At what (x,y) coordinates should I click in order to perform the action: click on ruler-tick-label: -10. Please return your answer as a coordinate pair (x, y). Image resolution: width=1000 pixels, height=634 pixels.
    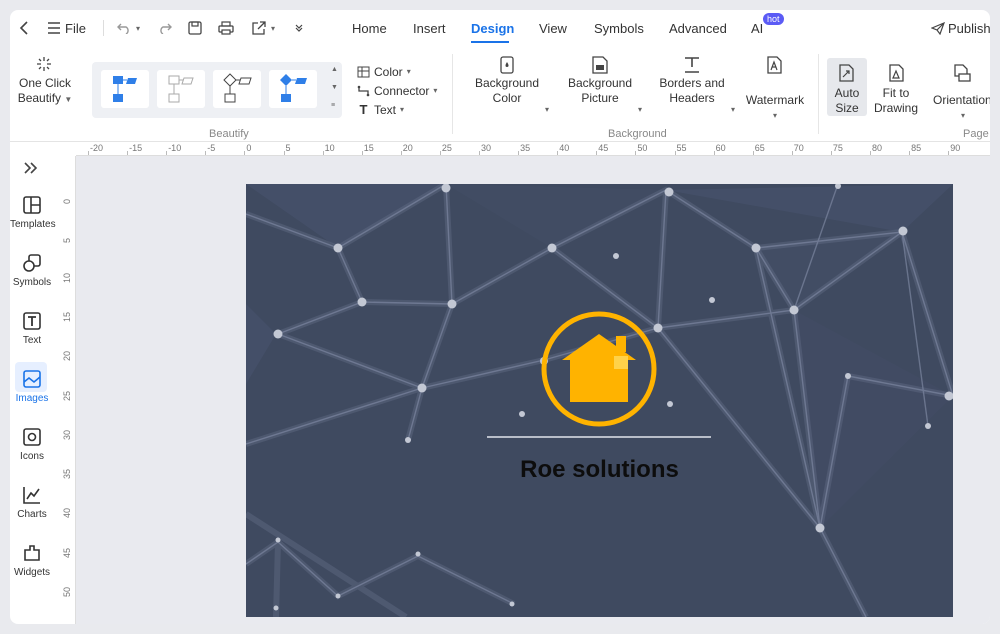
    Looking at the image, I should click on (175, 148).